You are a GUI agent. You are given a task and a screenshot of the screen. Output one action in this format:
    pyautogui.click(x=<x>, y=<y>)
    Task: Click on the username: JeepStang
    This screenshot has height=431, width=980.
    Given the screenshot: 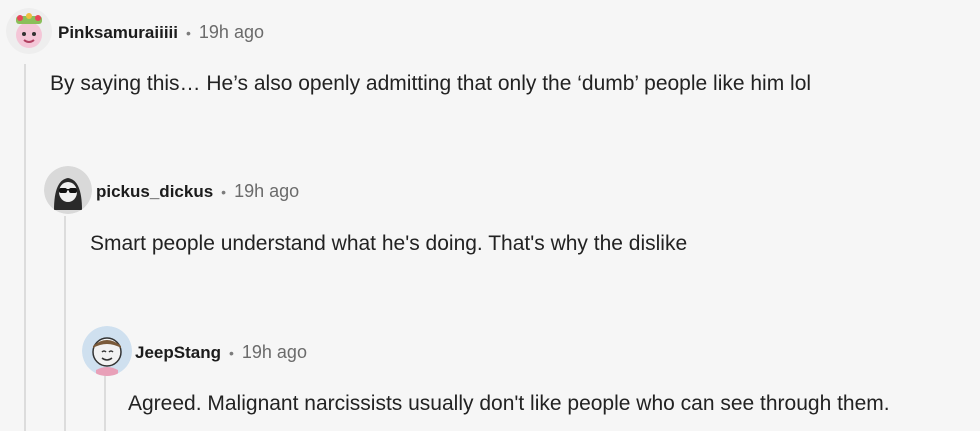 What is the action you would take?
    pyautogui.click(x=178, y=353)
    